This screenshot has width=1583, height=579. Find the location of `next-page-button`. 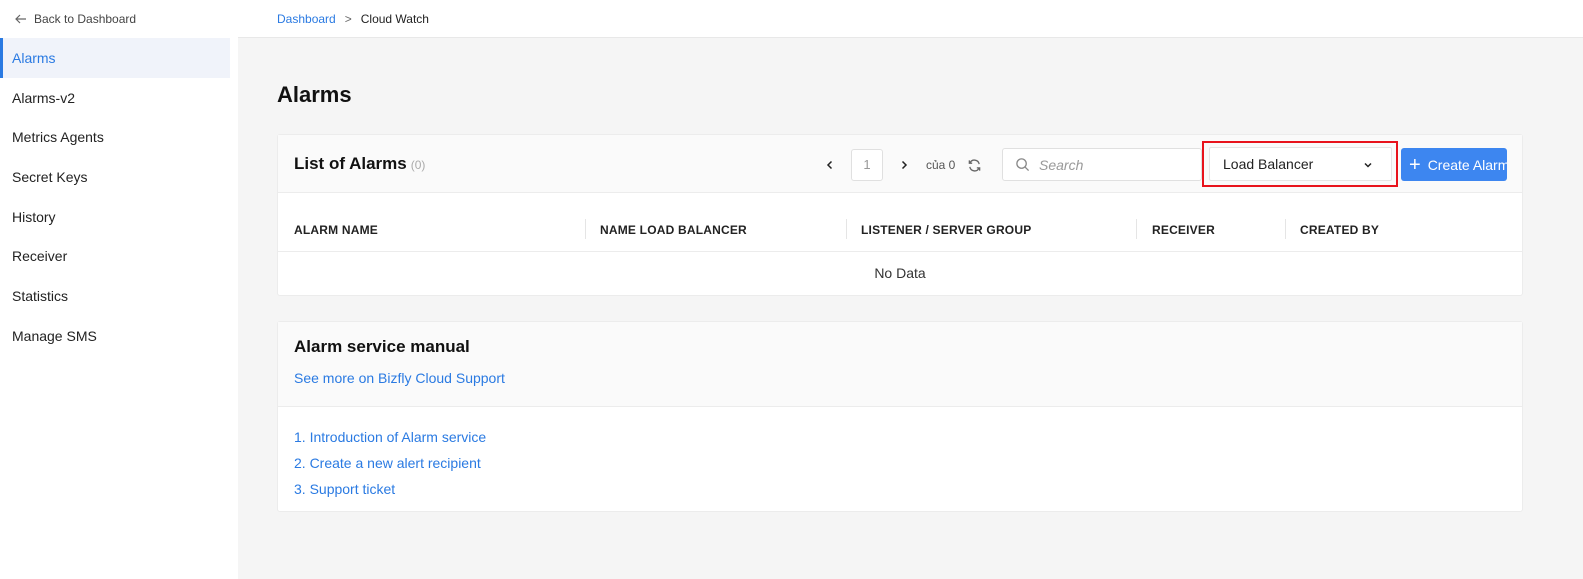

next-page-button is located at coordinates (904, 165).